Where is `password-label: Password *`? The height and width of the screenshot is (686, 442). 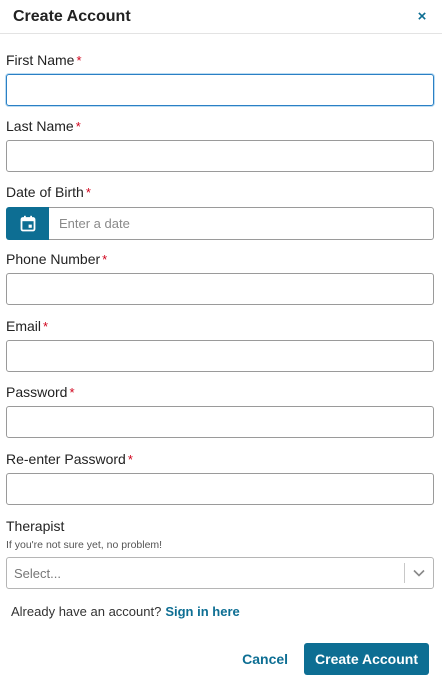
password-label: Password * is located at coordinates (40, 392).